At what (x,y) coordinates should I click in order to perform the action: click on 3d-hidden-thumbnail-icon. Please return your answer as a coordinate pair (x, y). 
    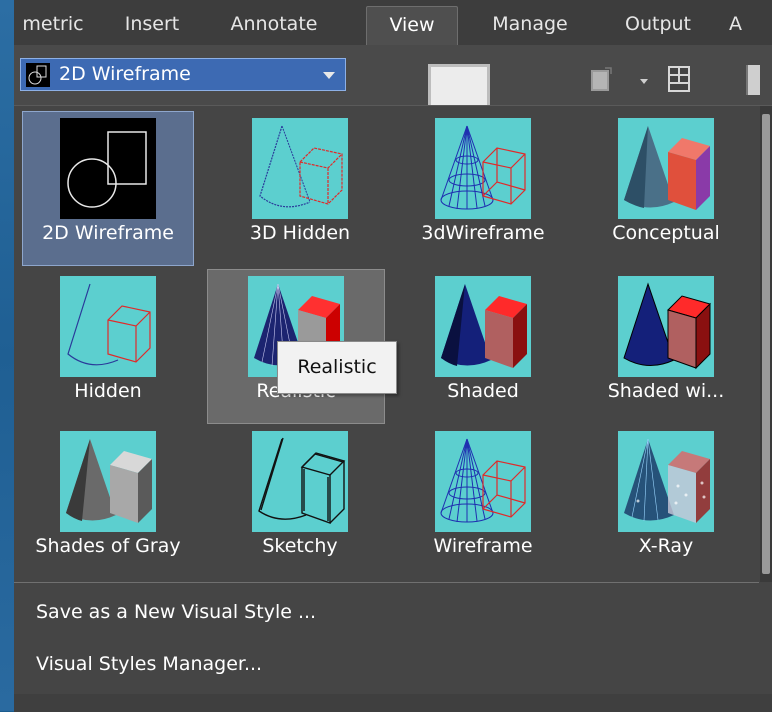
    Looking at the image, I should click on (300, 168).